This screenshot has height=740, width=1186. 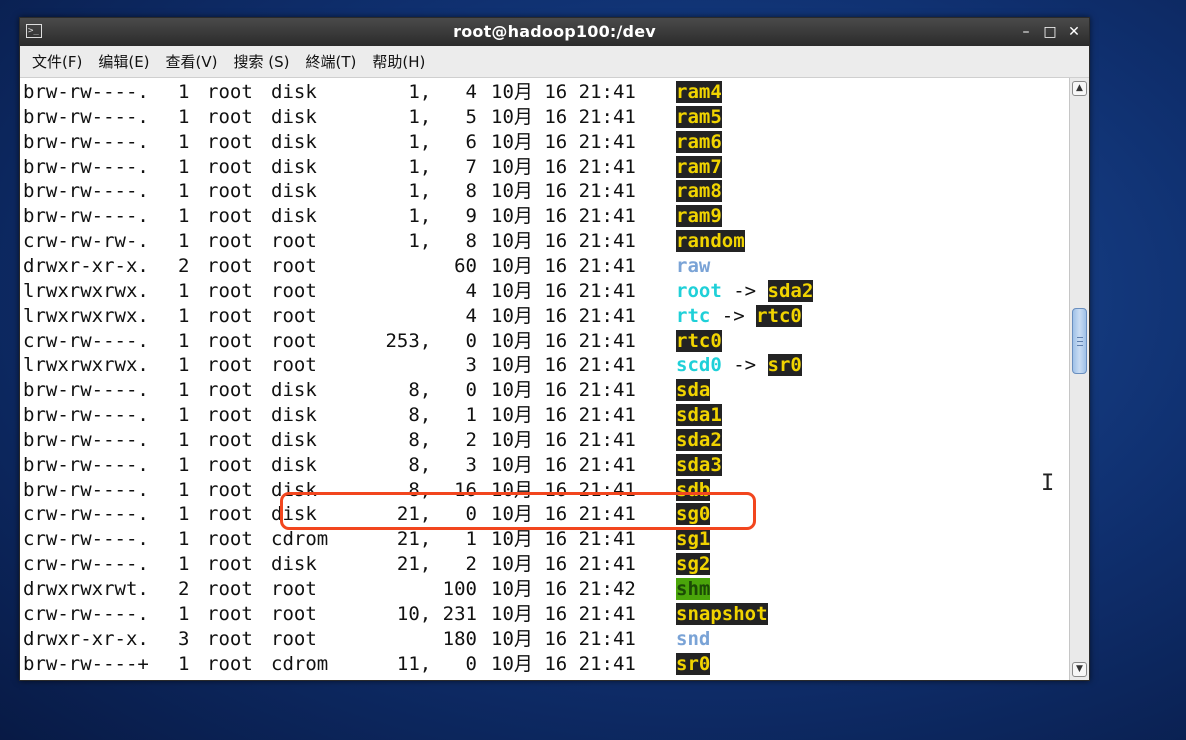 I want to click on filename: ram7, so click(x=699, y=166).